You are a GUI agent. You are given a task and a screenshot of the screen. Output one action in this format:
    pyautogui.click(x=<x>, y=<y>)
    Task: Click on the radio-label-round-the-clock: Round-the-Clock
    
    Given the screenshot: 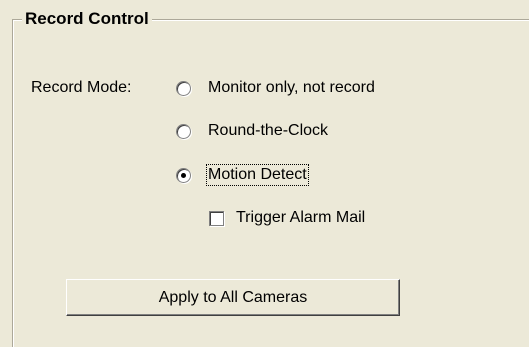 What is the action you would take?
    pyautogui.click(x=268, y=131)
    